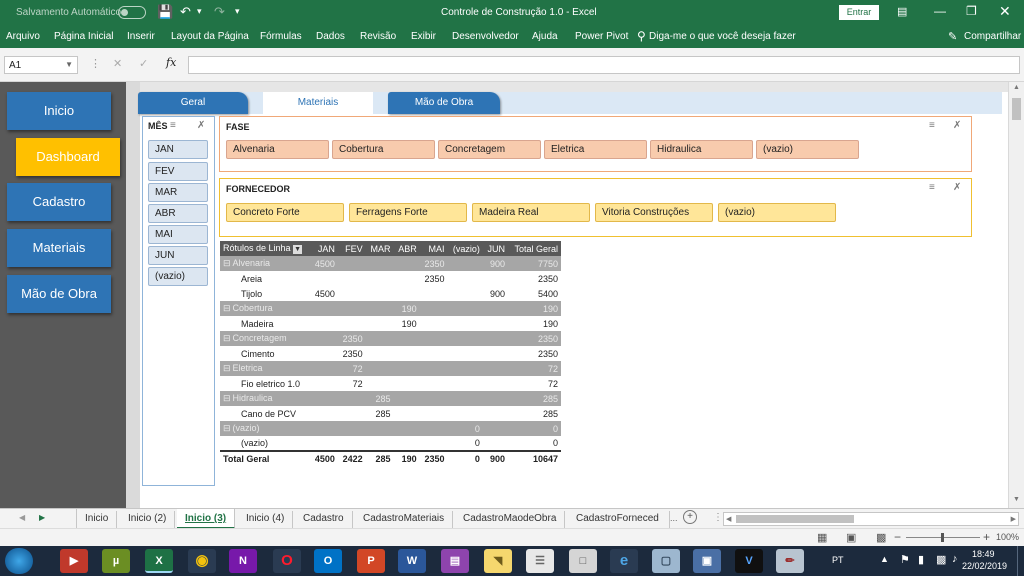 The height and width of the screenshot is (576, 1024). I want to click on sheet-tab-cadastro: Cadastro, so click(324, 519).